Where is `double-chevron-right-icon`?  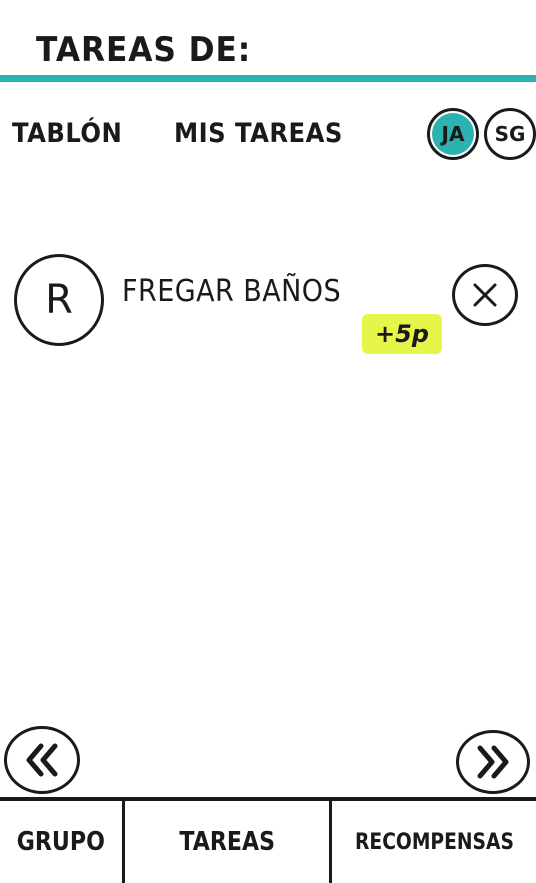 double-chevron-right-icon is located at coordinates (493, 762).